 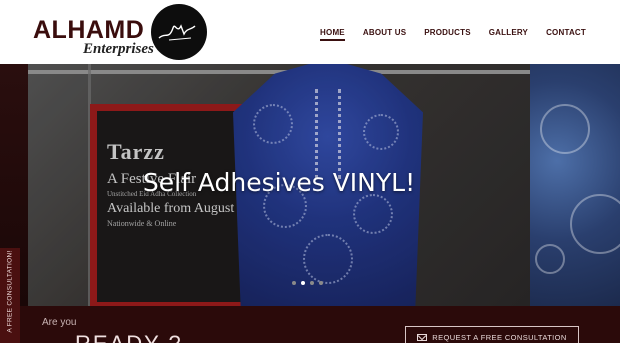 What do you see at coordinates (118, 49) in the screenshot?
I see `brand-subtitle: Enterprises` at bounding box center [118, 49].